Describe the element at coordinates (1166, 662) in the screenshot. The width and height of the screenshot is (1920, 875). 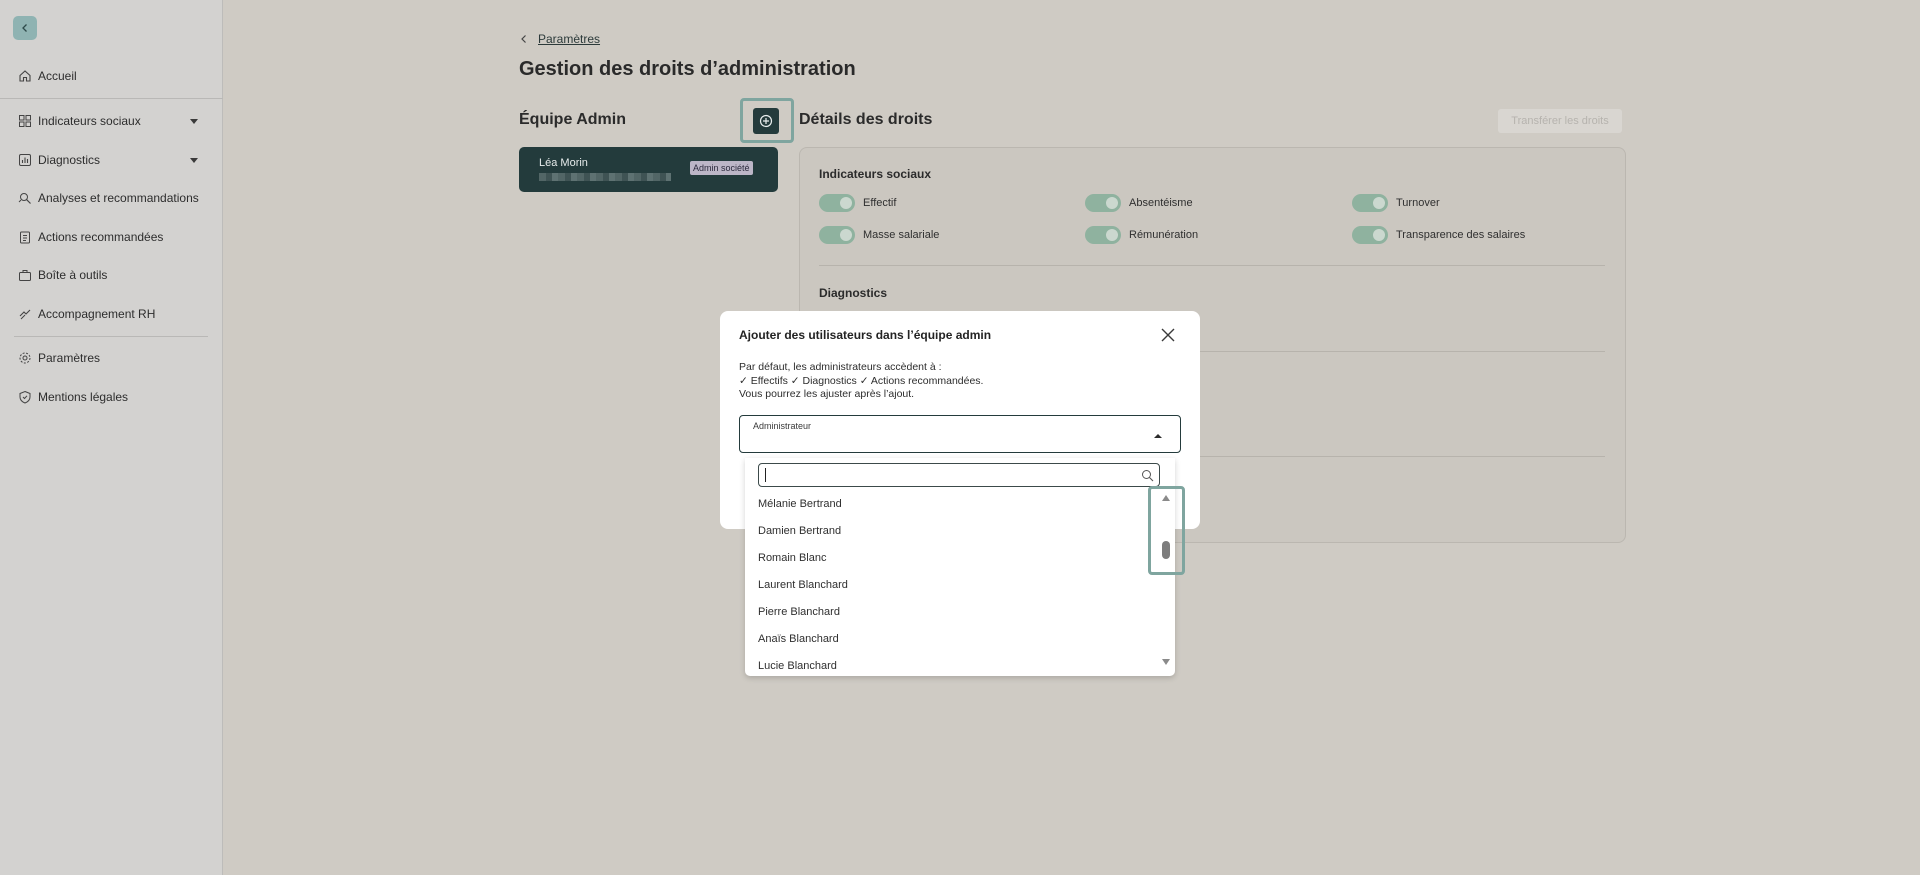
I see `scroll-down-arrow-icon` at that location.